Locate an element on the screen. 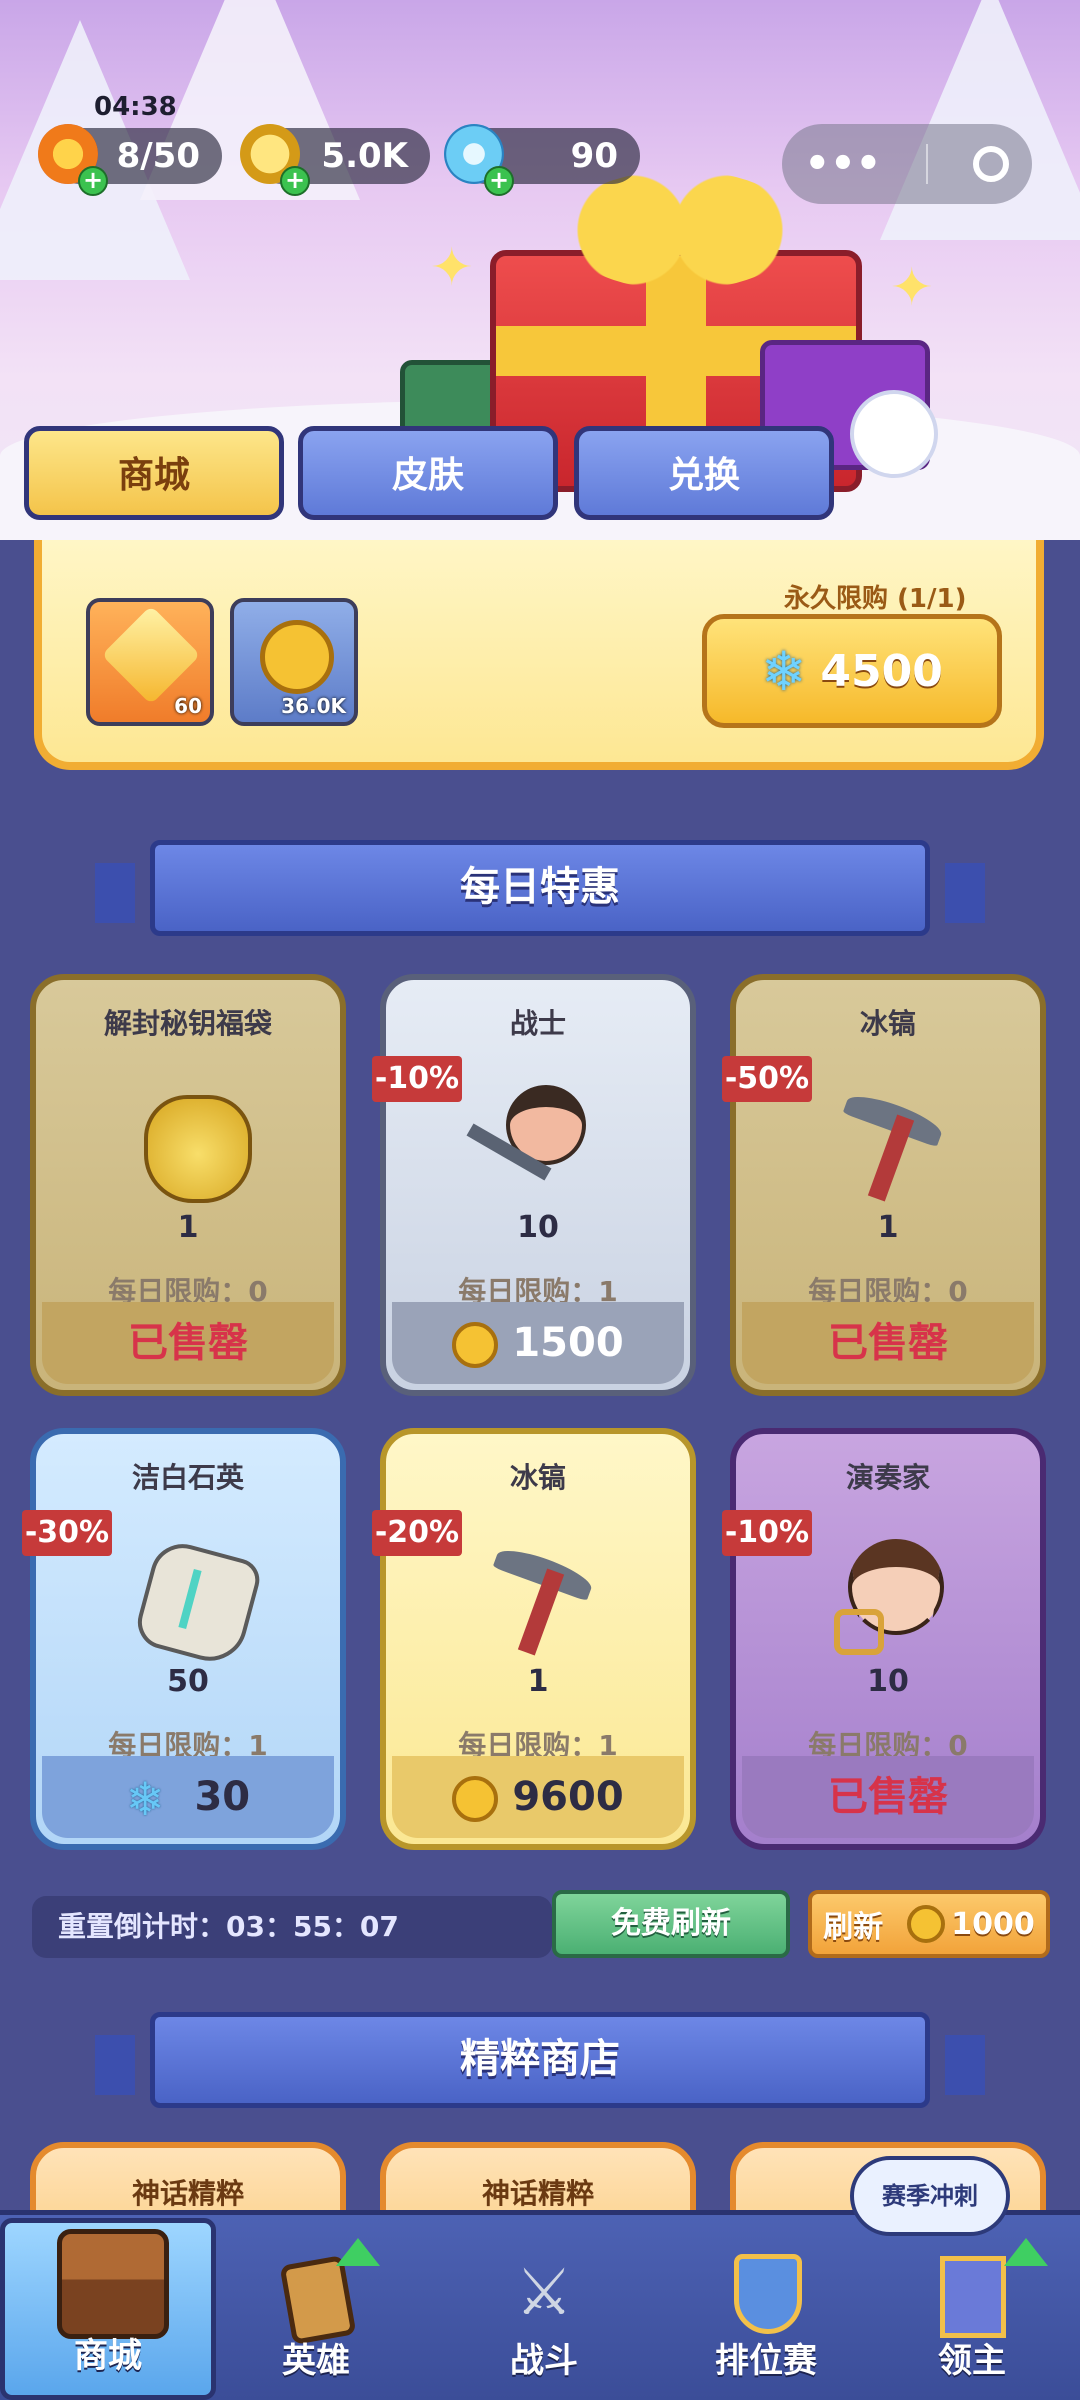 Image resolution: width=1080 pixels, height=2400 pixels. offer-item-coin: 36.0K is located at coordinates (294, 662).